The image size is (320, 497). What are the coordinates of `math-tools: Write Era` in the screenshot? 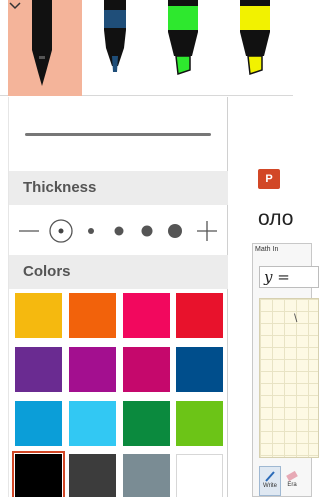 It's located at (289, 481).